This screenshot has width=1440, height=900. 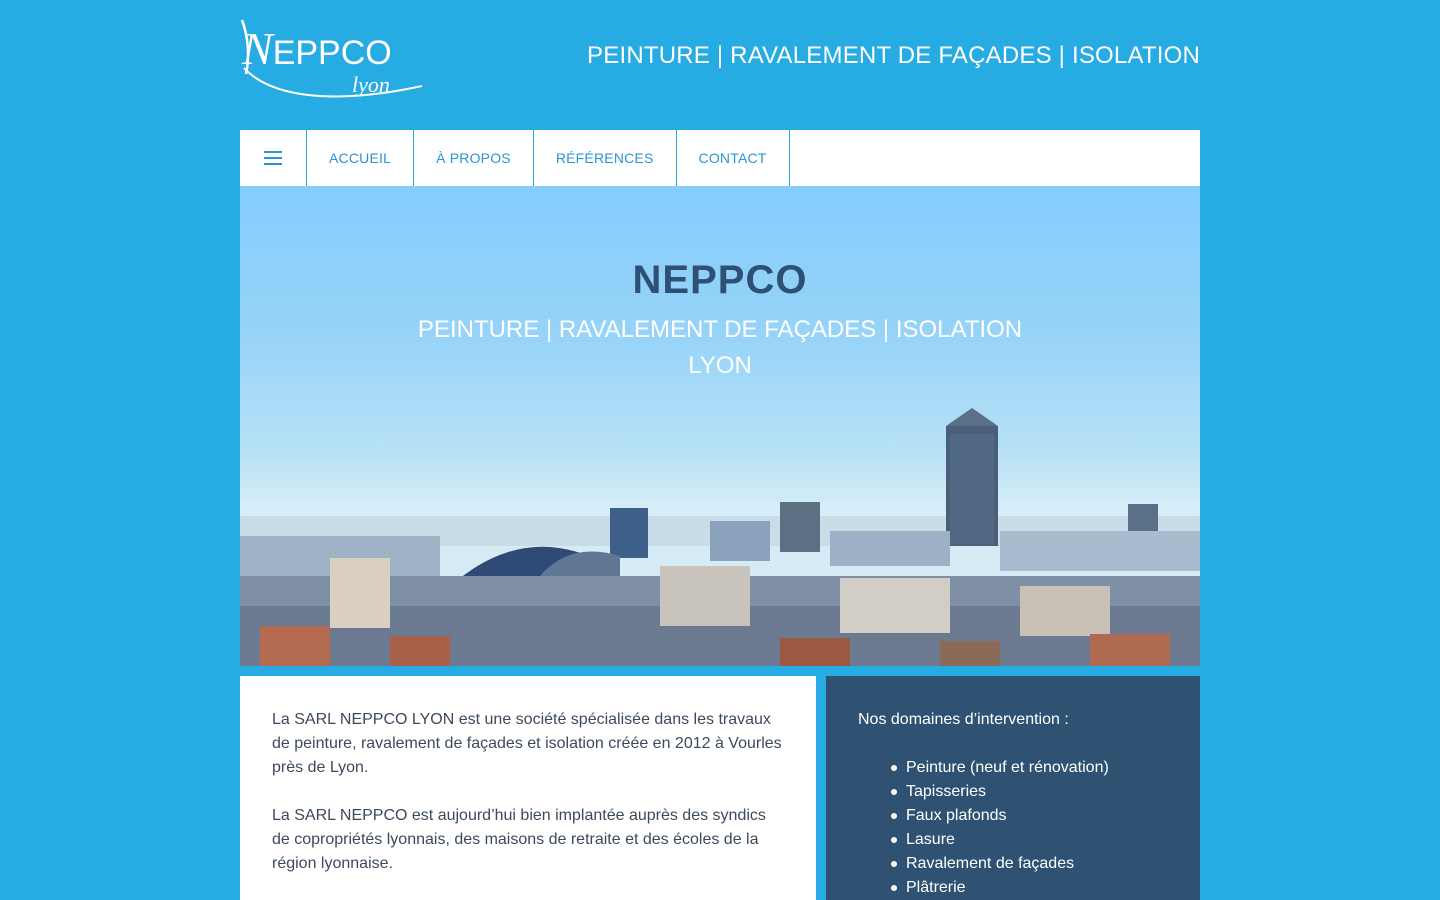 What do you see at coordinates (1007, 767) in the screenshot?
I see `list-item-label: Peinture (neuf et rénovation)` at bounding box center [1007, 767].